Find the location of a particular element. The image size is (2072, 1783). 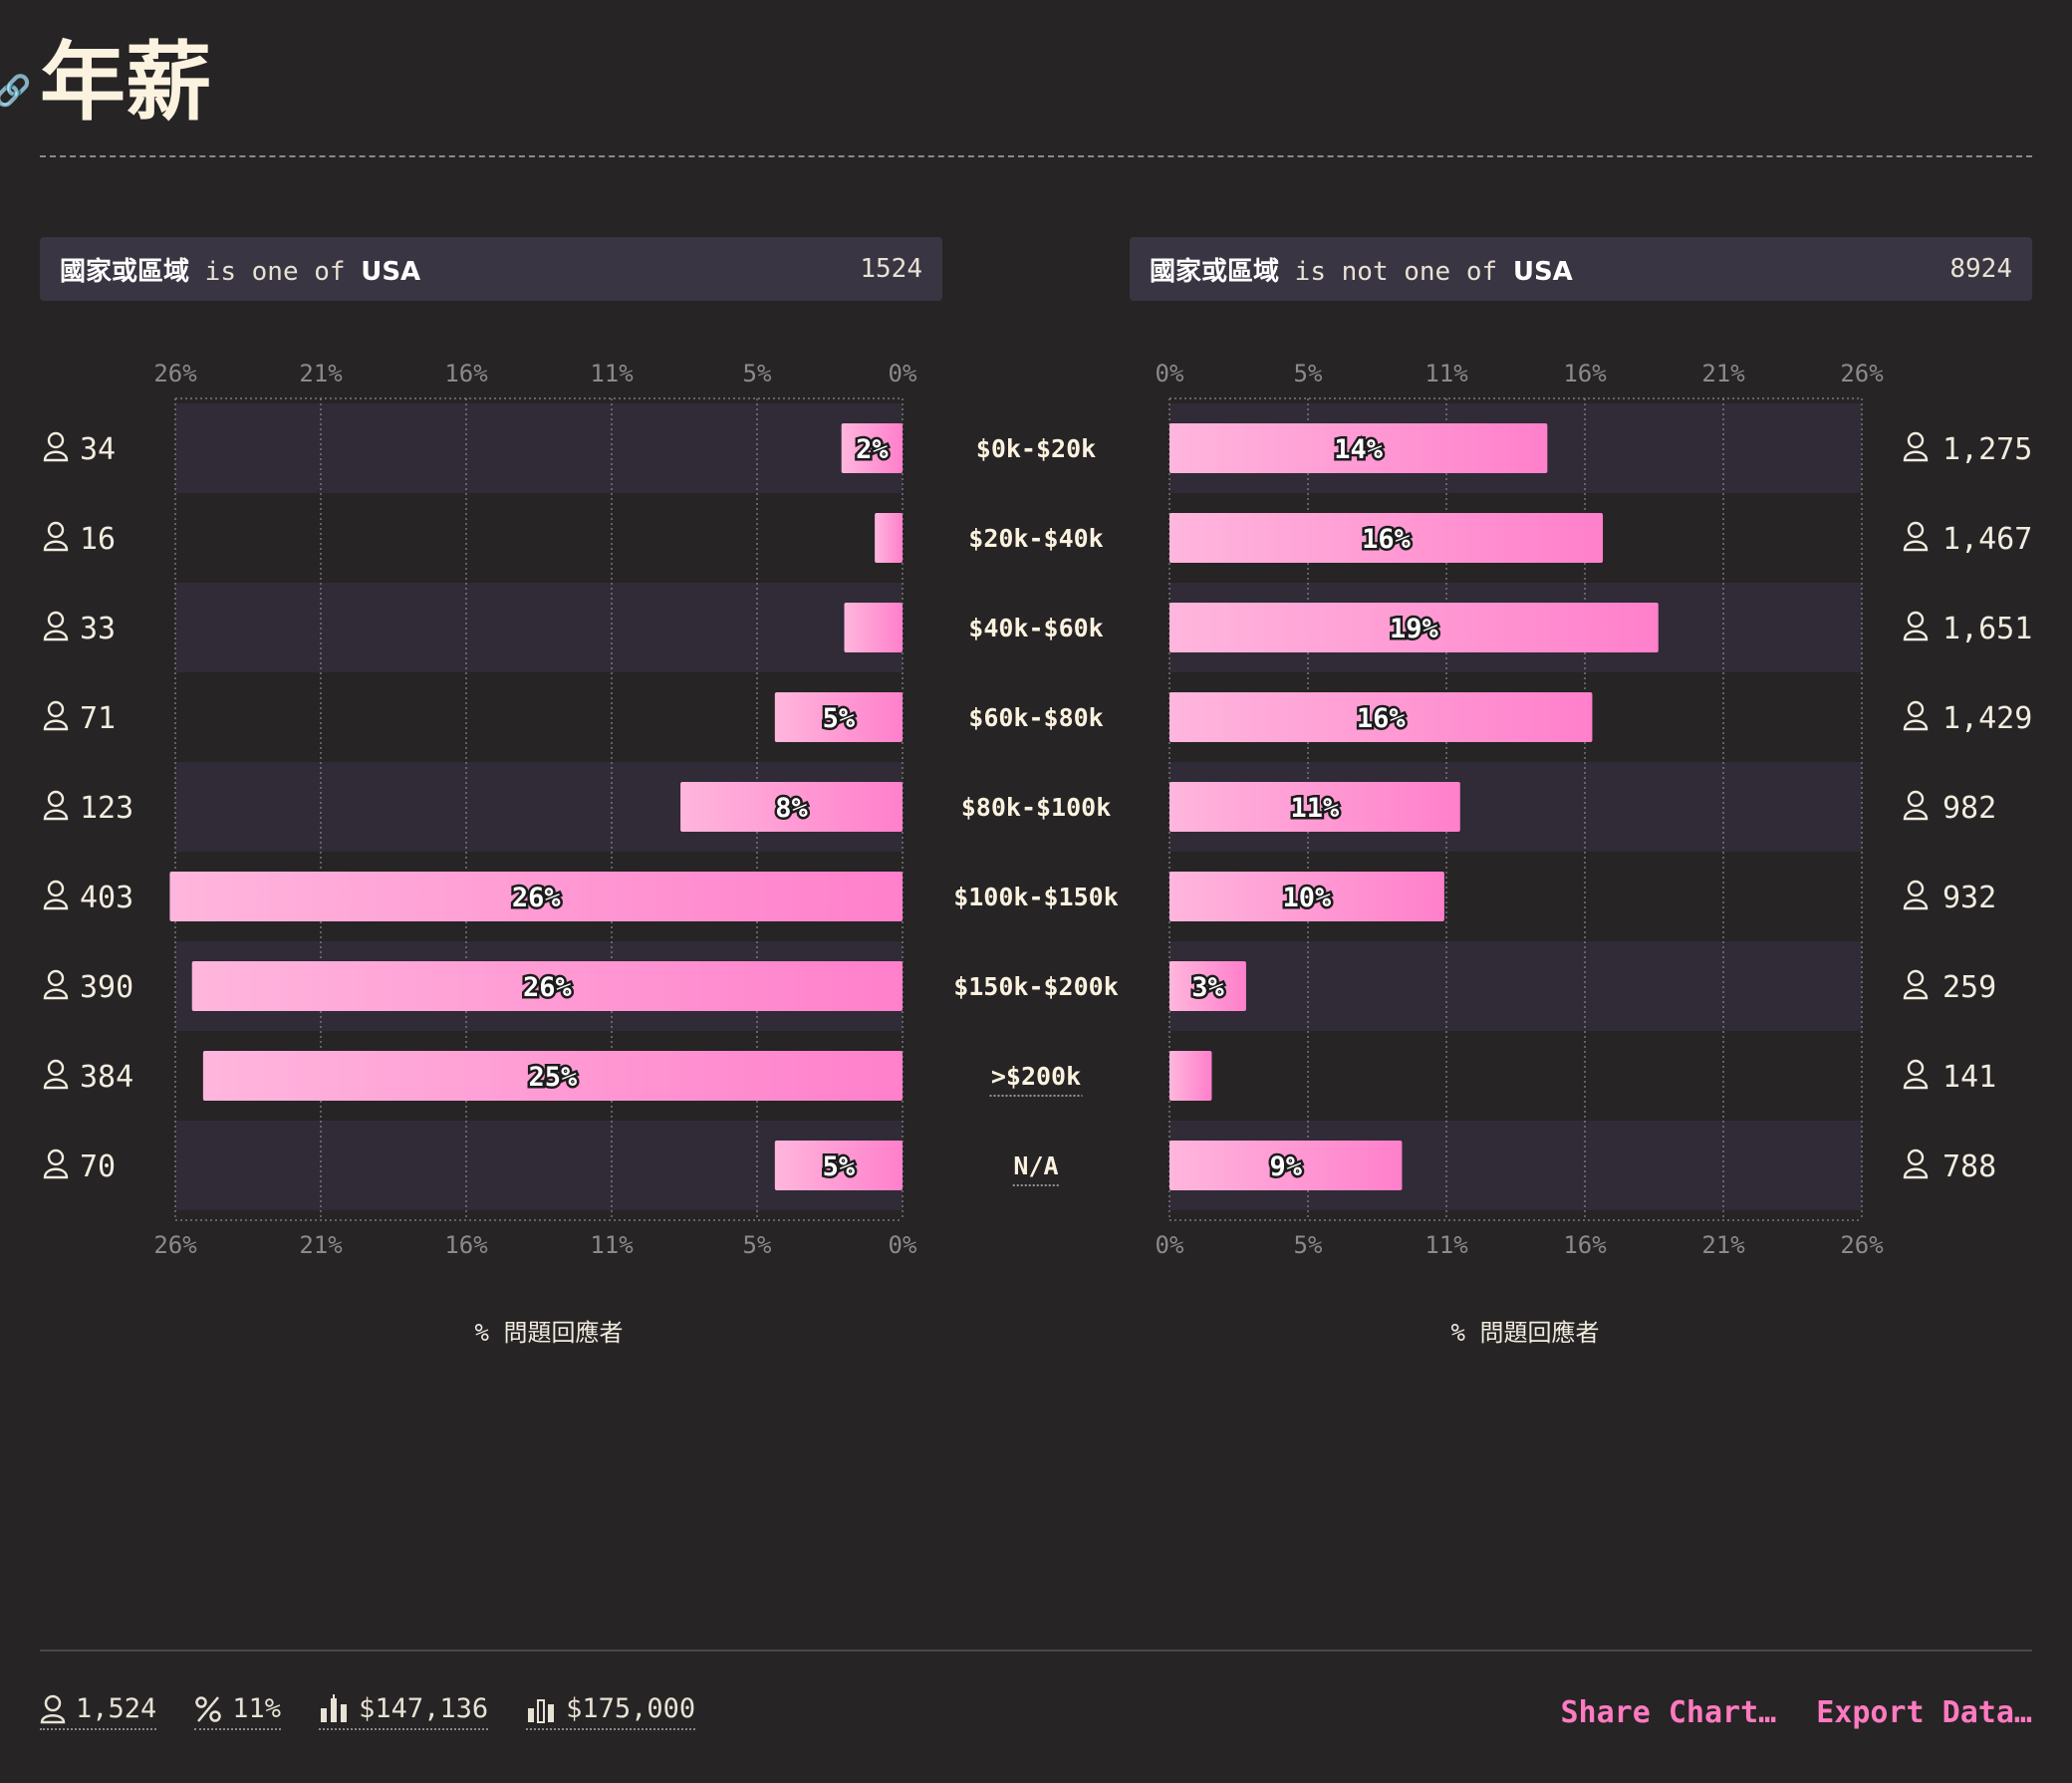

category-label: $40k-$60k is located at coordinates (1035, 628).